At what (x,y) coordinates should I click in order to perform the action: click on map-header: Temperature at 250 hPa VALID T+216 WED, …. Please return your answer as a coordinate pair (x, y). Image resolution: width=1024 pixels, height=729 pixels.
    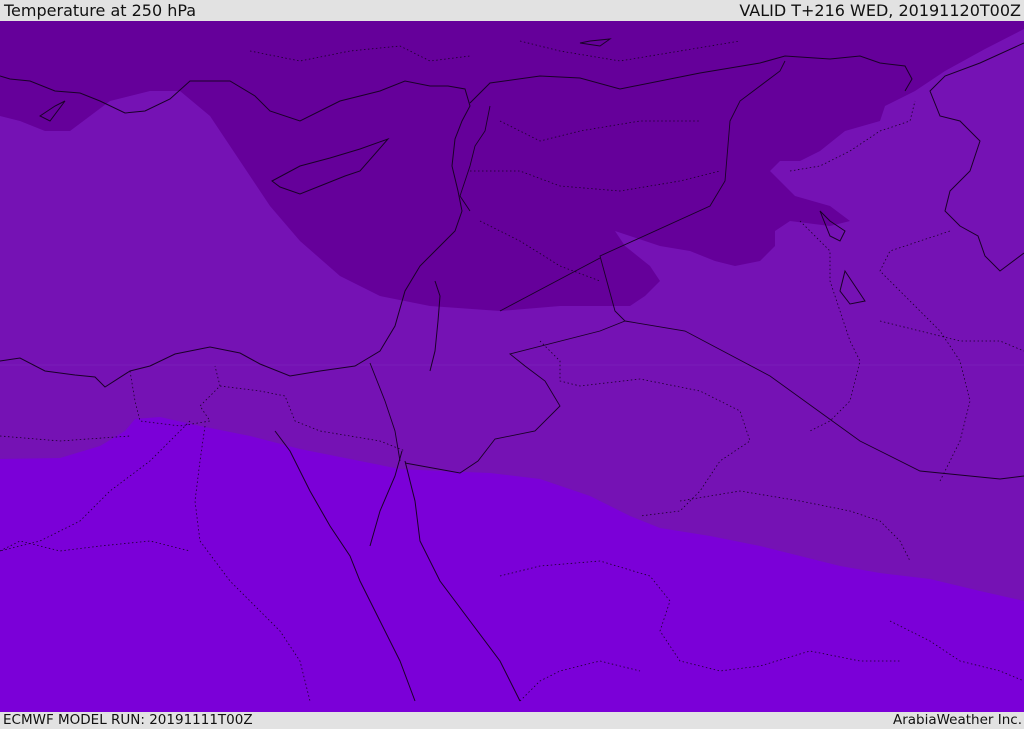
    Looking at the image, I should click on (512, 10).